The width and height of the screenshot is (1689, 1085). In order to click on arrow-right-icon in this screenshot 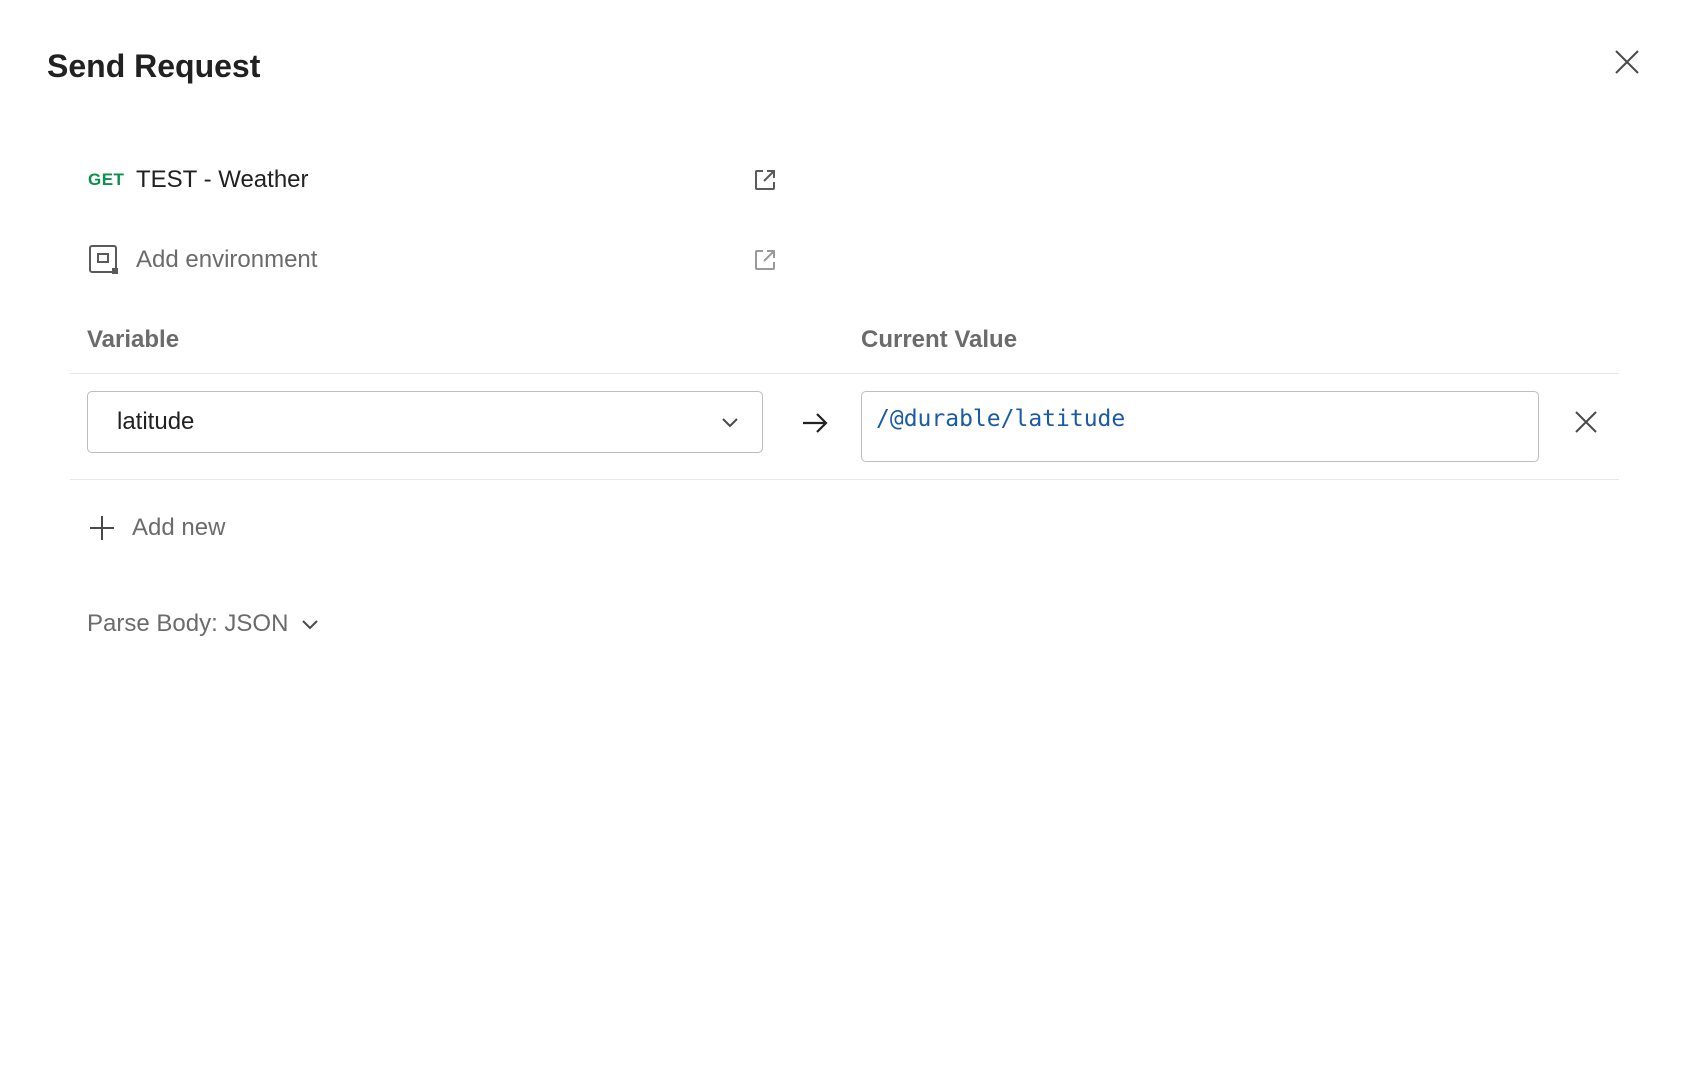, I will do `click(815, 423)`.